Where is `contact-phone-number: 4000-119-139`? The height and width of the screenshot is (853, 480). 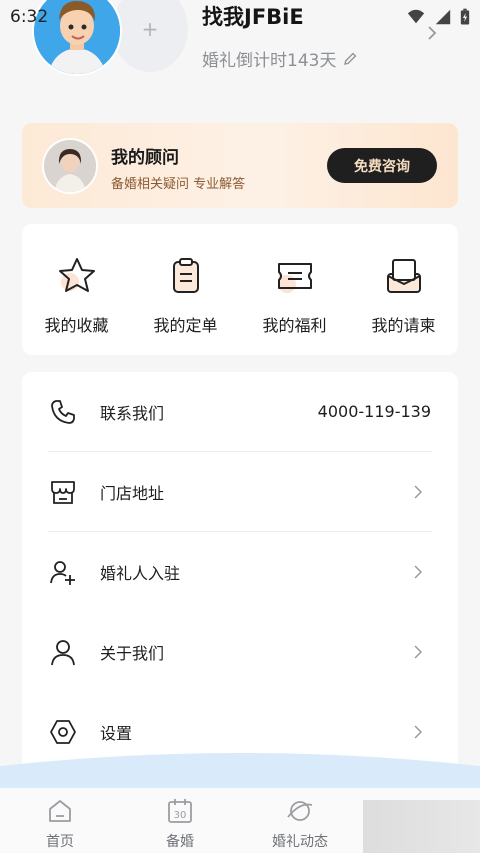
contact-phone-number: 4000-119-139 is located at coordinates (374, 411).